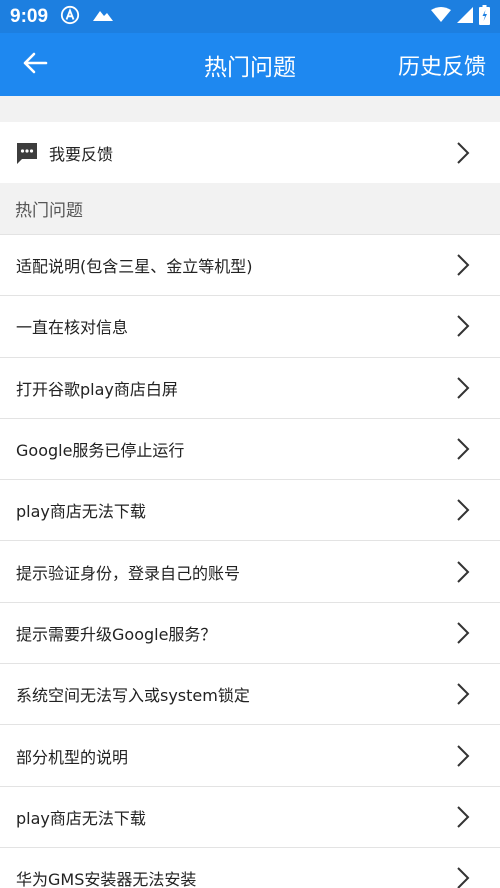 This screenshot has height=888, width=500. Describe the element at coordinates (128, 573) in the screenshot. I see `question-label: 提示验证身份，登录自己的账号` at that location.